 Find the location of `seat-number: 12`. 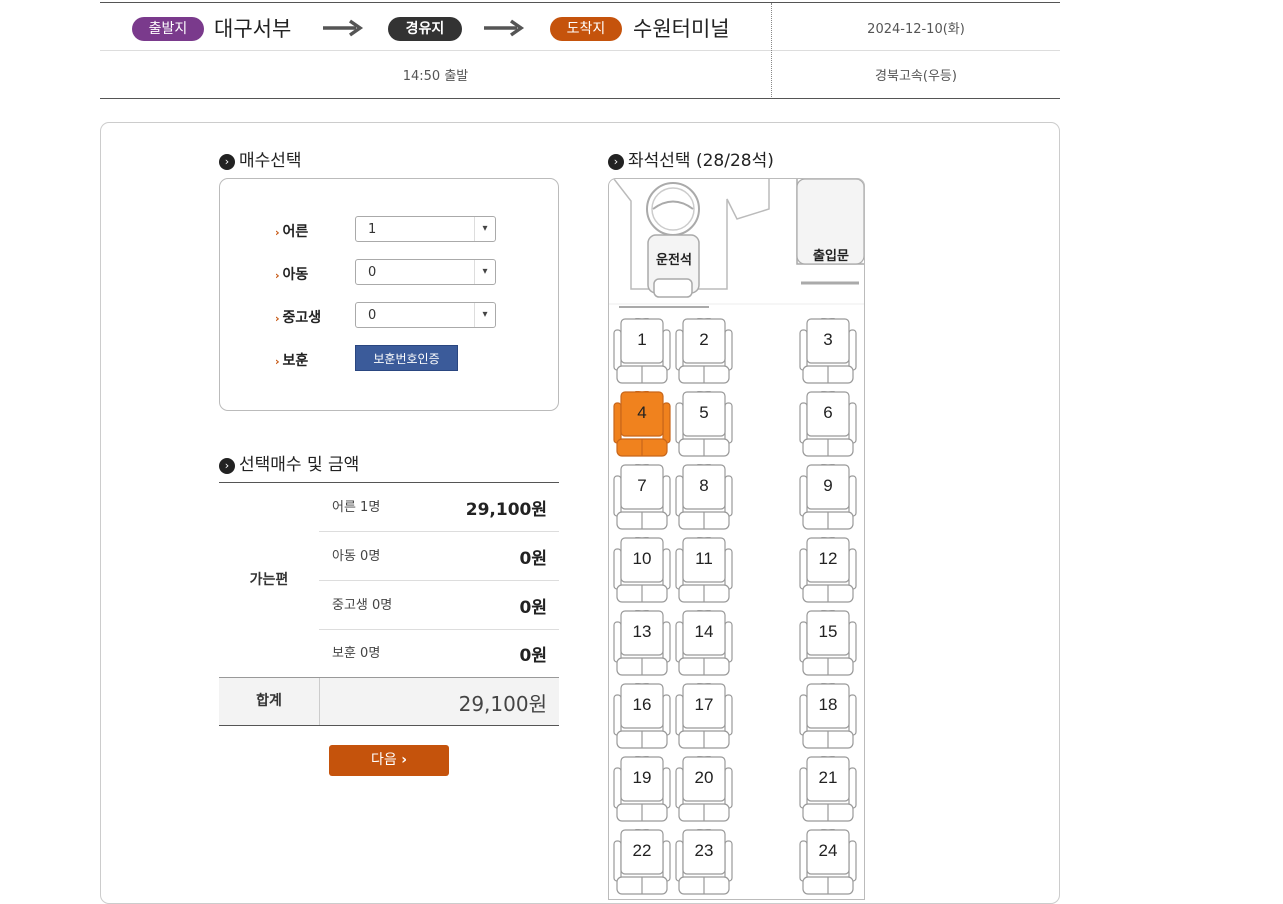

seat-number: 12 is located at coordinates (828, 558).